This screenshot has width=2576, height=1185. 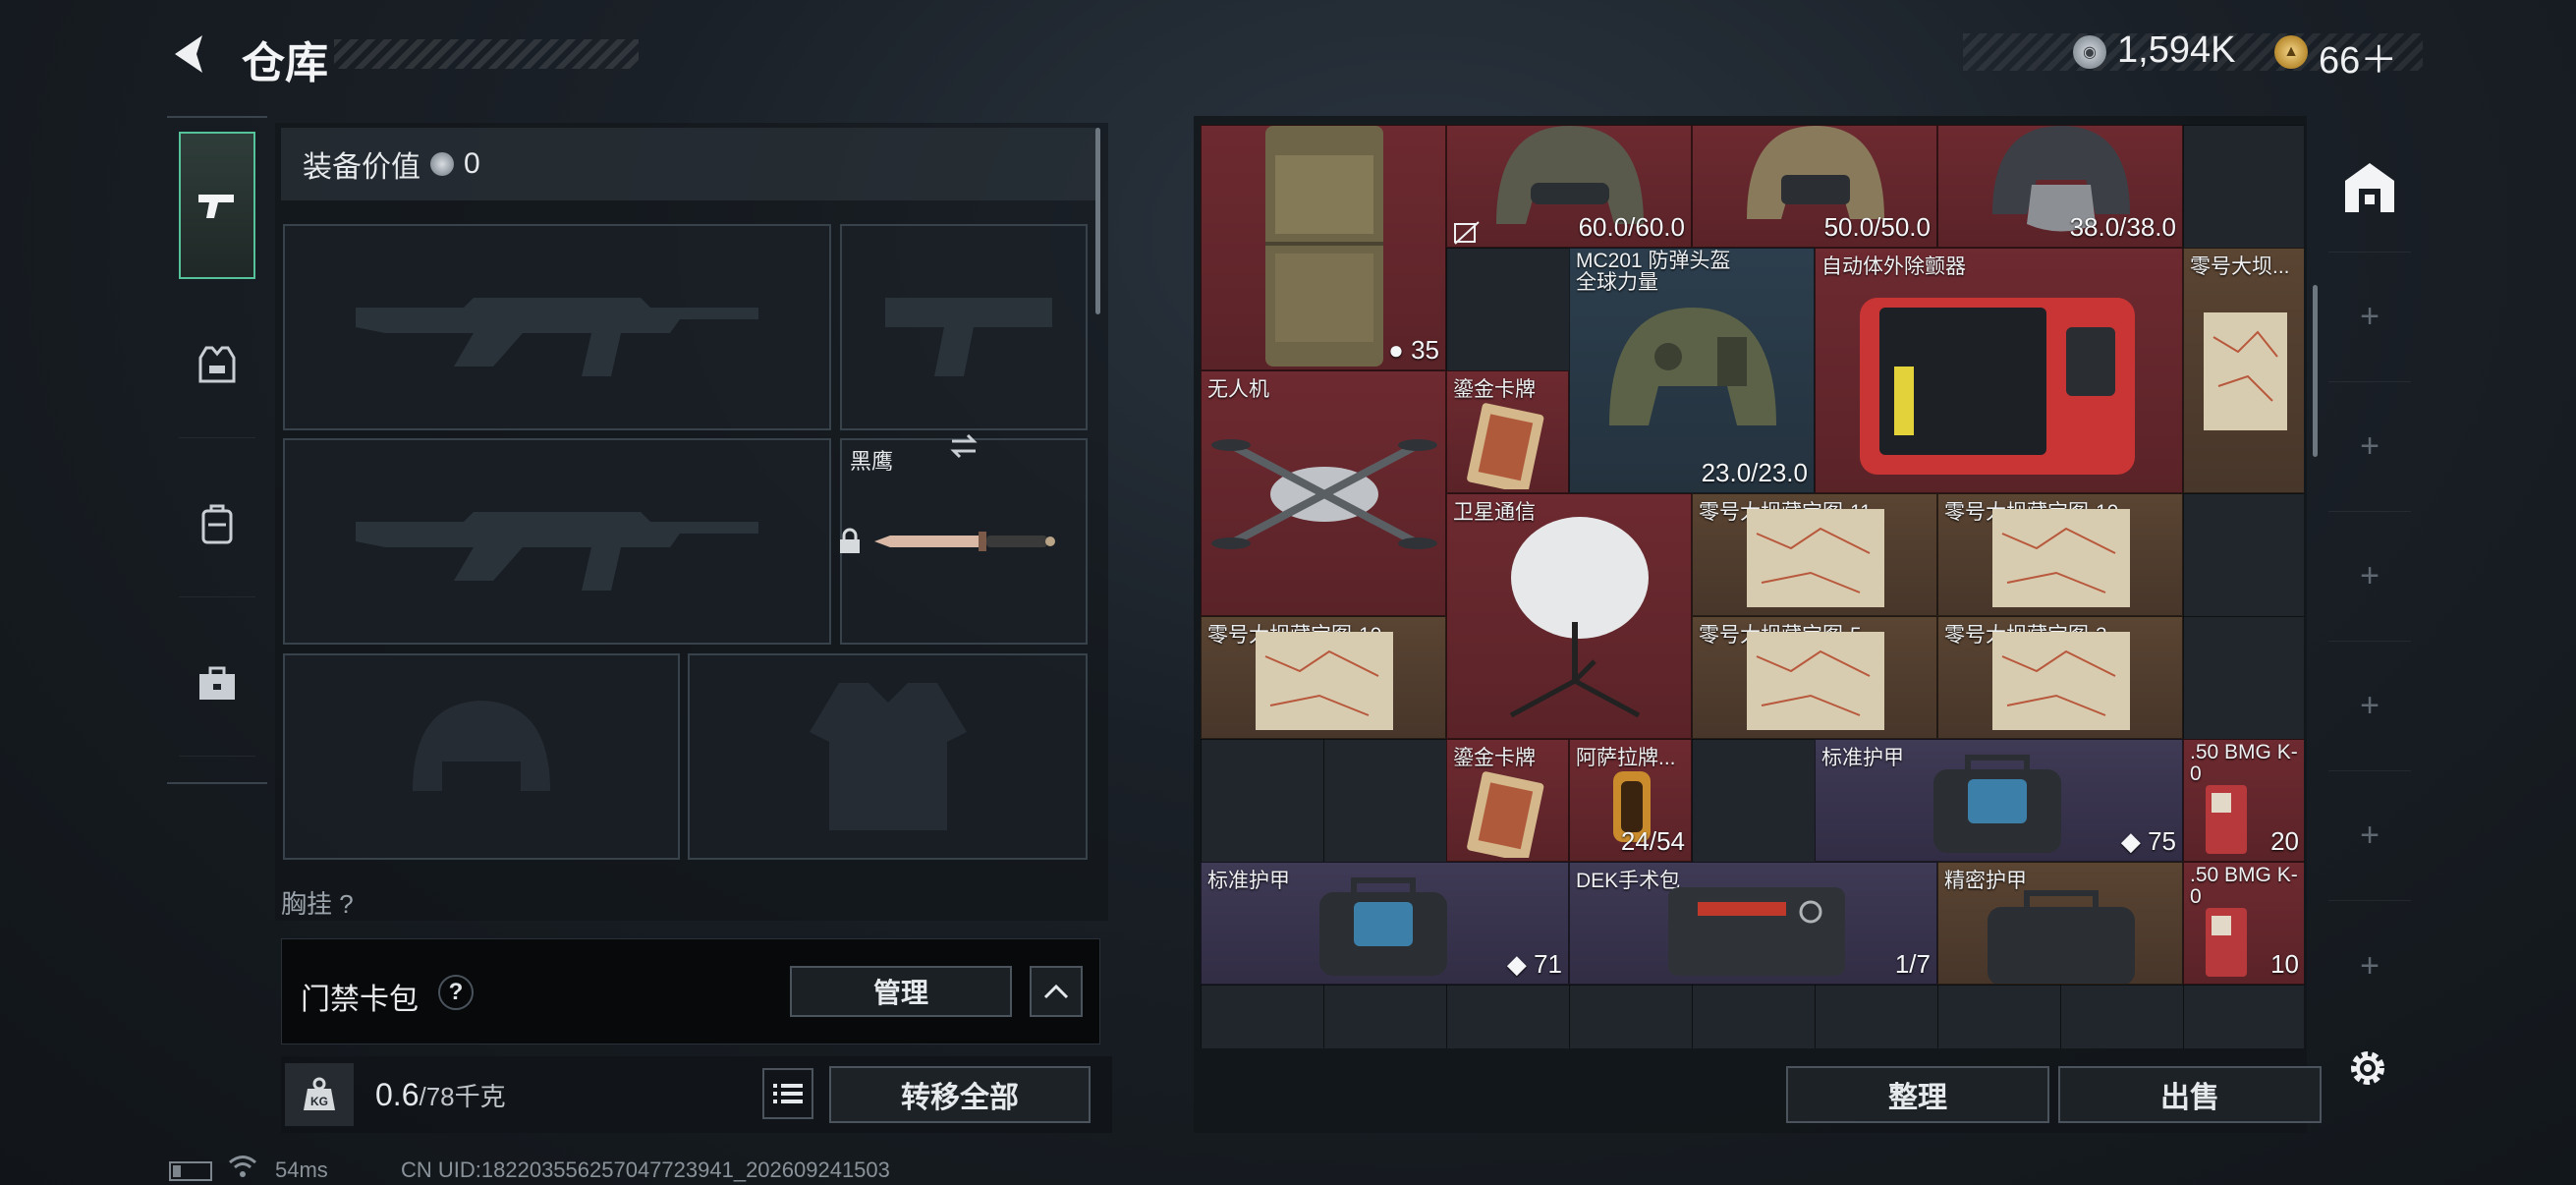 What do you see at coordinates (1917, 1095) in the screenshot?
I see `sort-button: 整理` at bounding box center [1917, 1095].